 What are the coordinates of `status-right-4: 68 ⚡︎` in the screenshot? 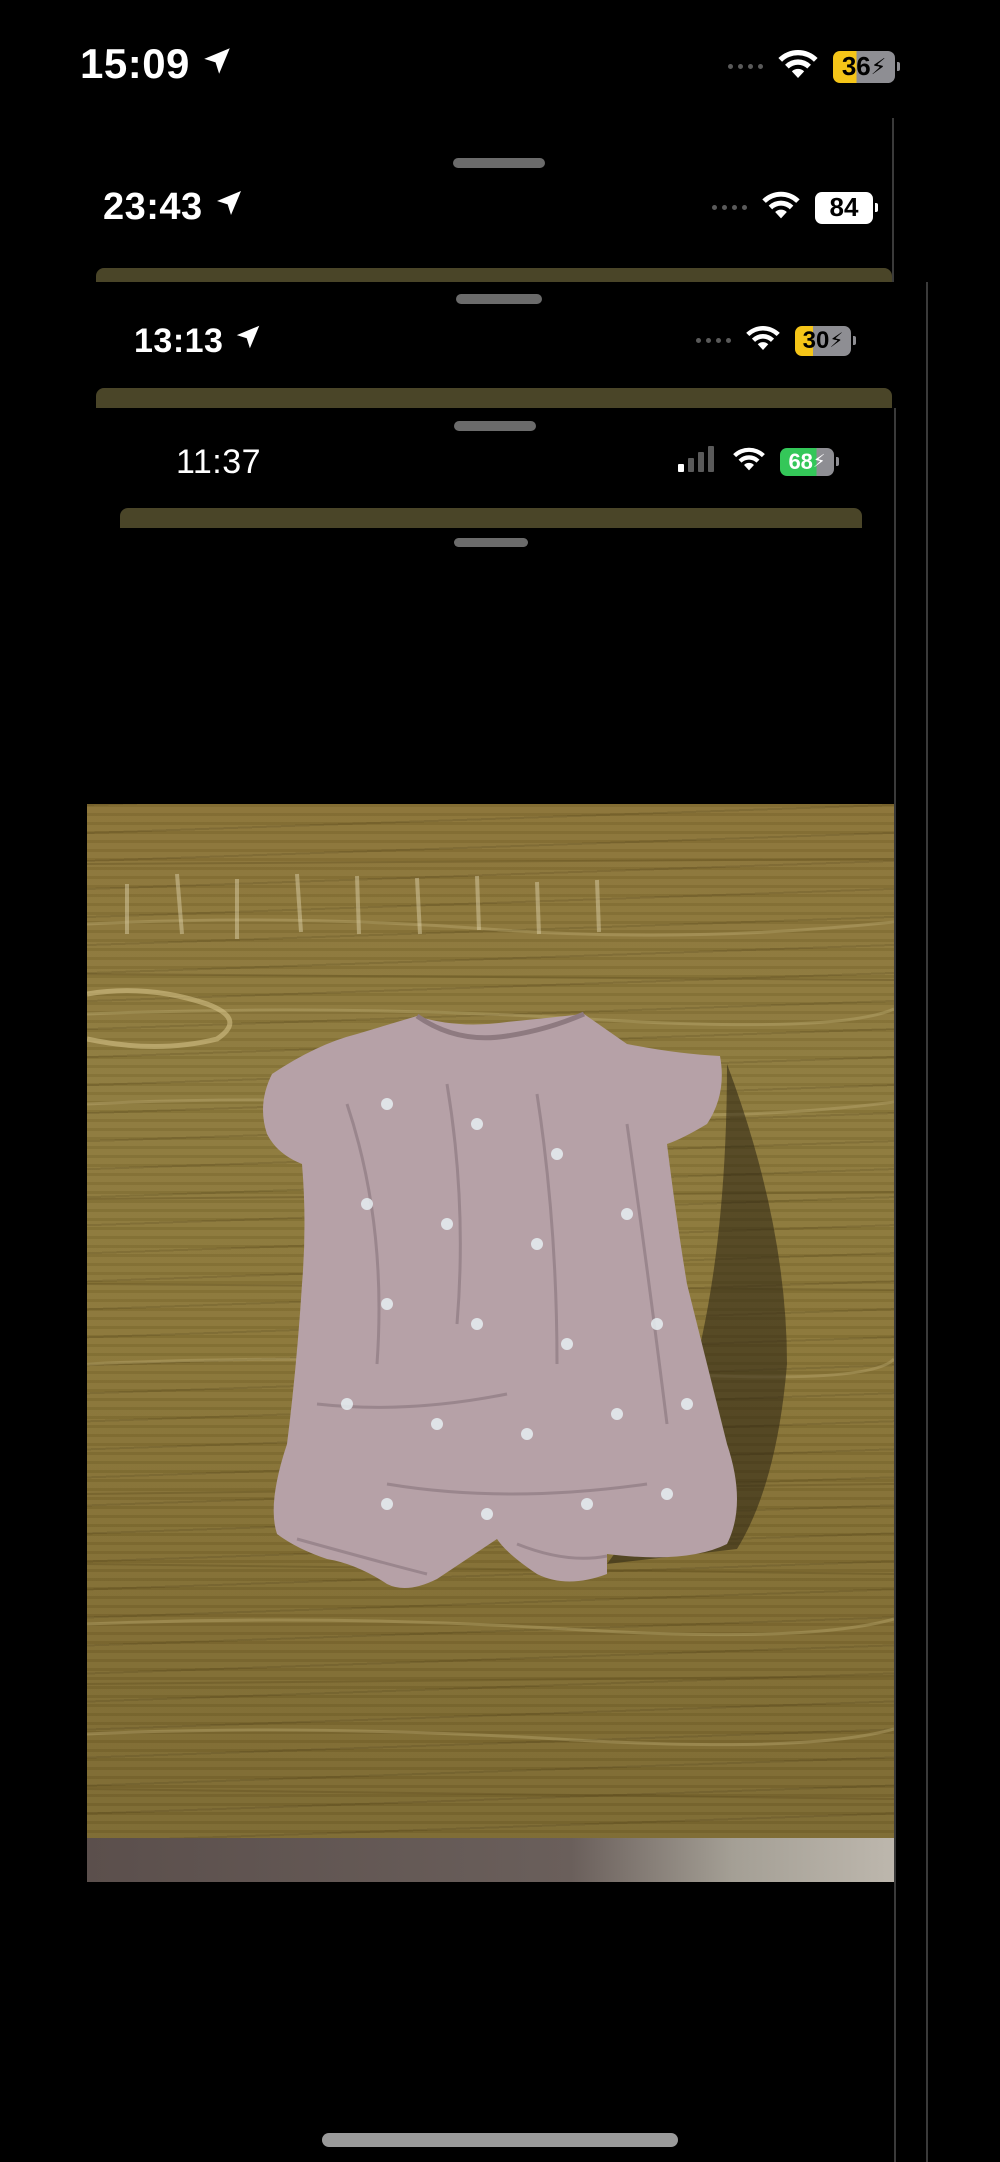 It's located at (758, 461).